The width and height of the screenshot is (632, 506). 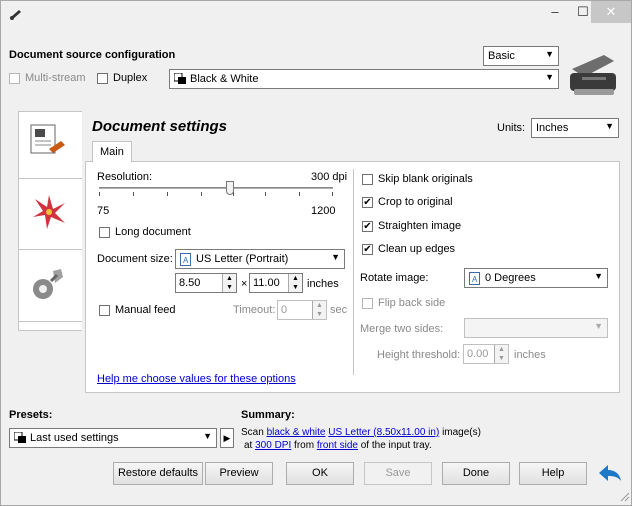 I want to click on skip-blank-label: Skip blank originals, so click(x=425, y=179).